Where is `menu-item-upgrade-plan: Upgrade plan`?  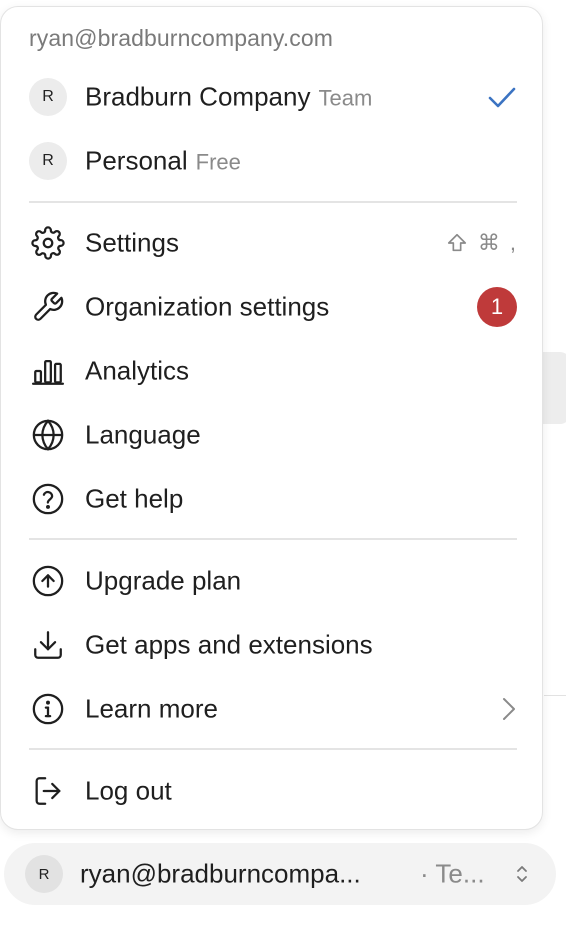
menu-item-upgrade-plan: Upgrade plan is located at coordinates (271, 581).